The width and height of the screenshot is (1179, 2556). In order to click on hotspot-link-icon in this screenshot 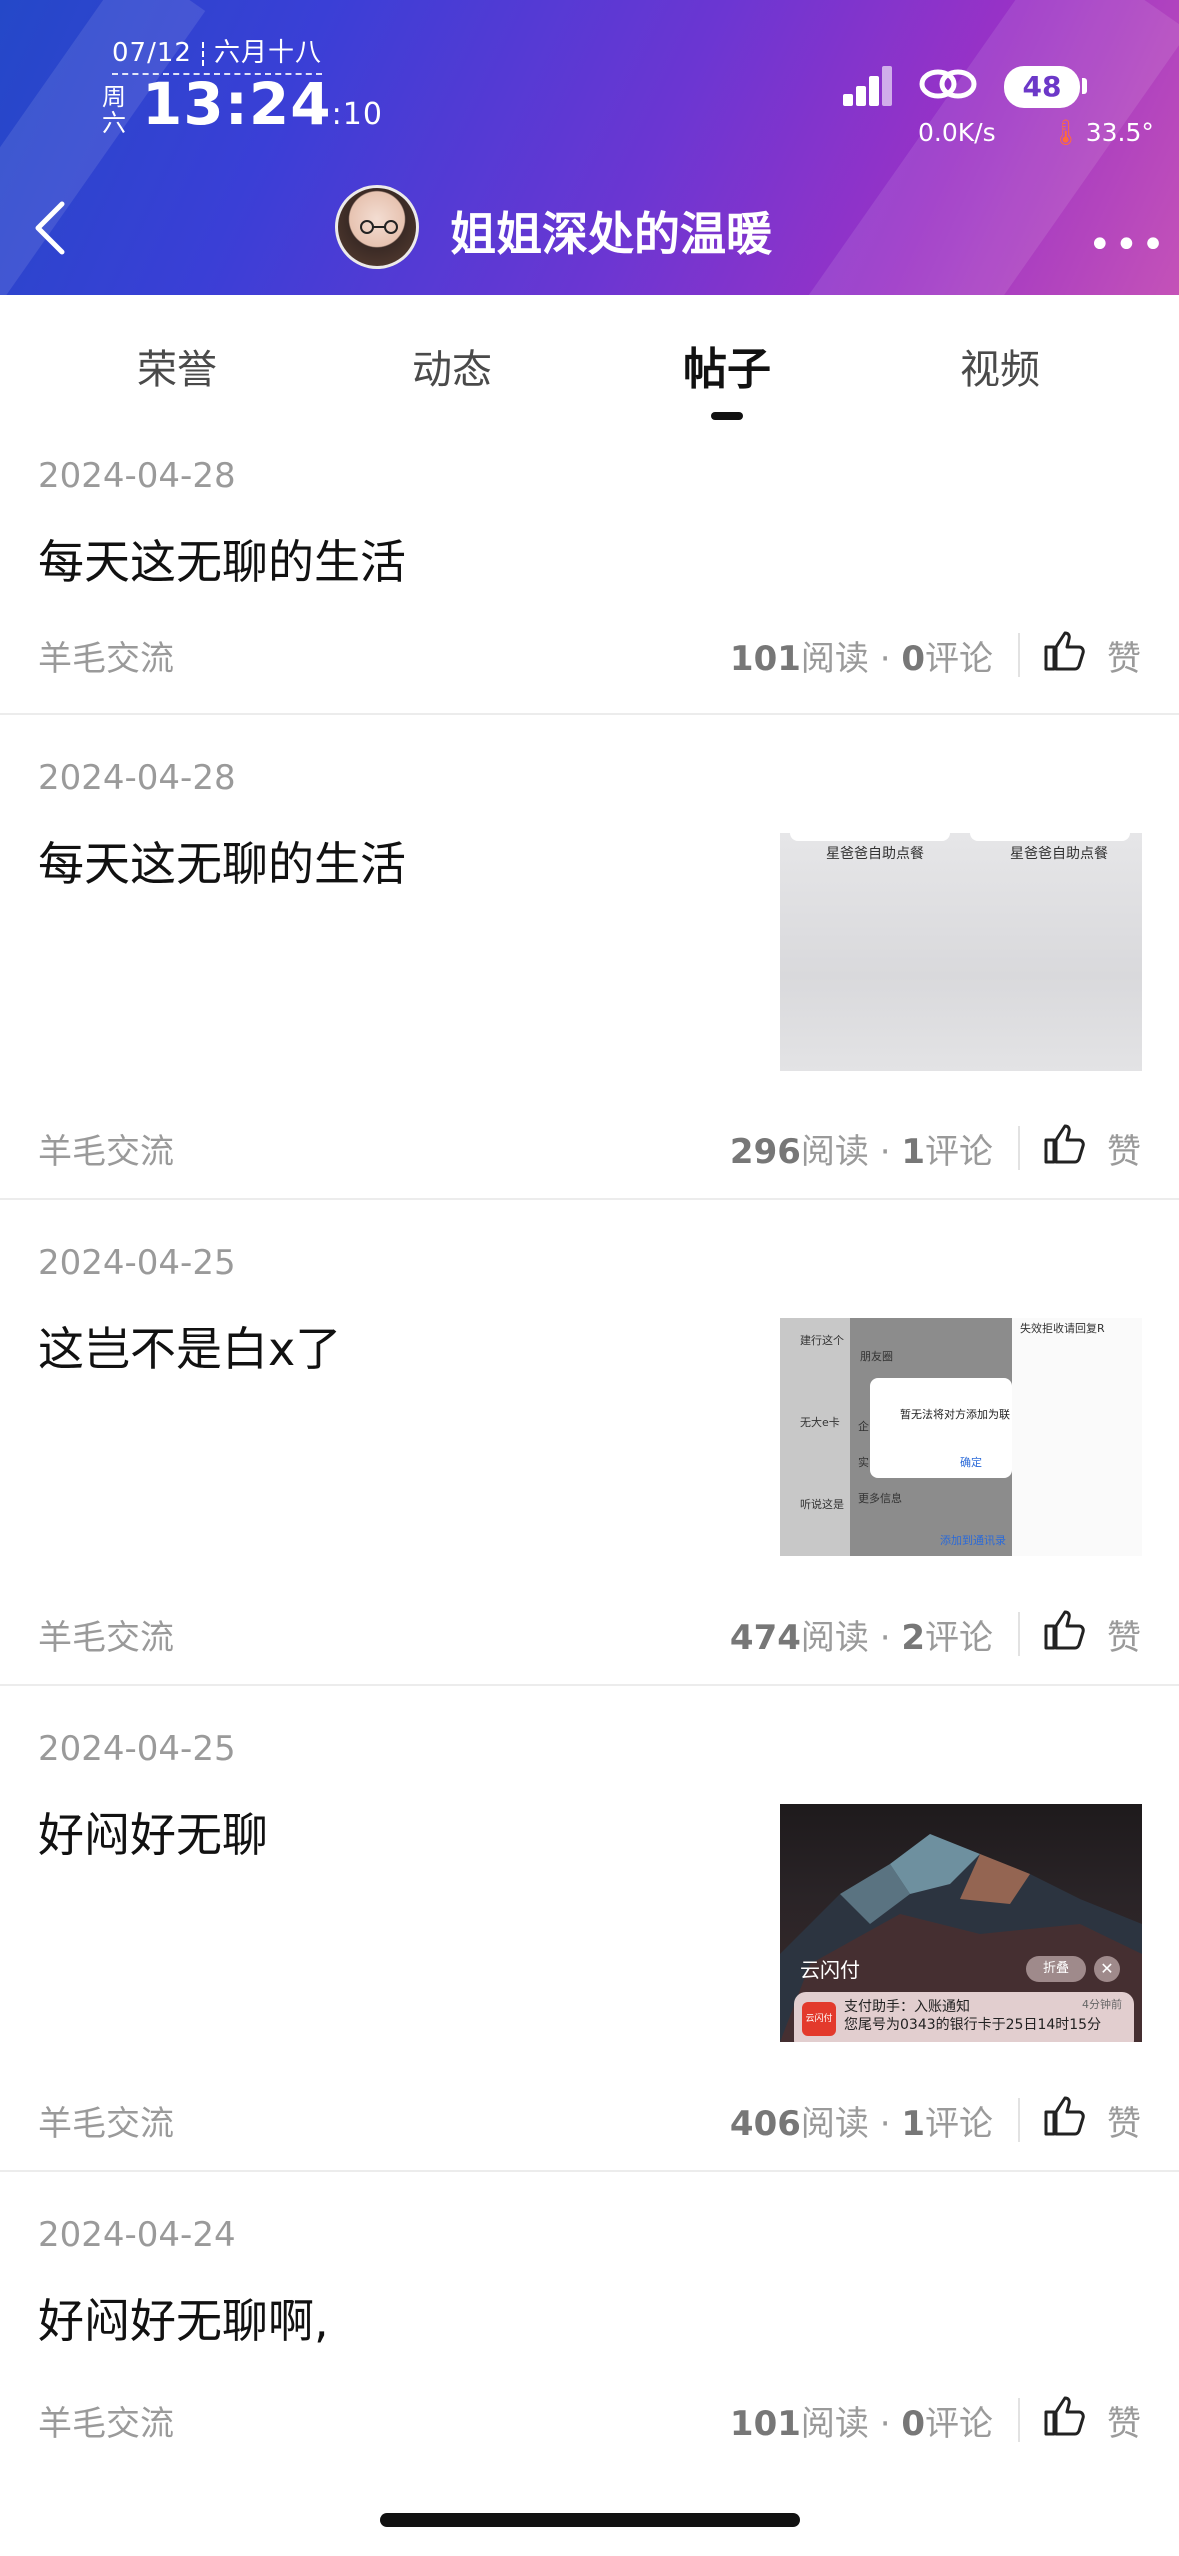, I will do `click(948, 84)`.